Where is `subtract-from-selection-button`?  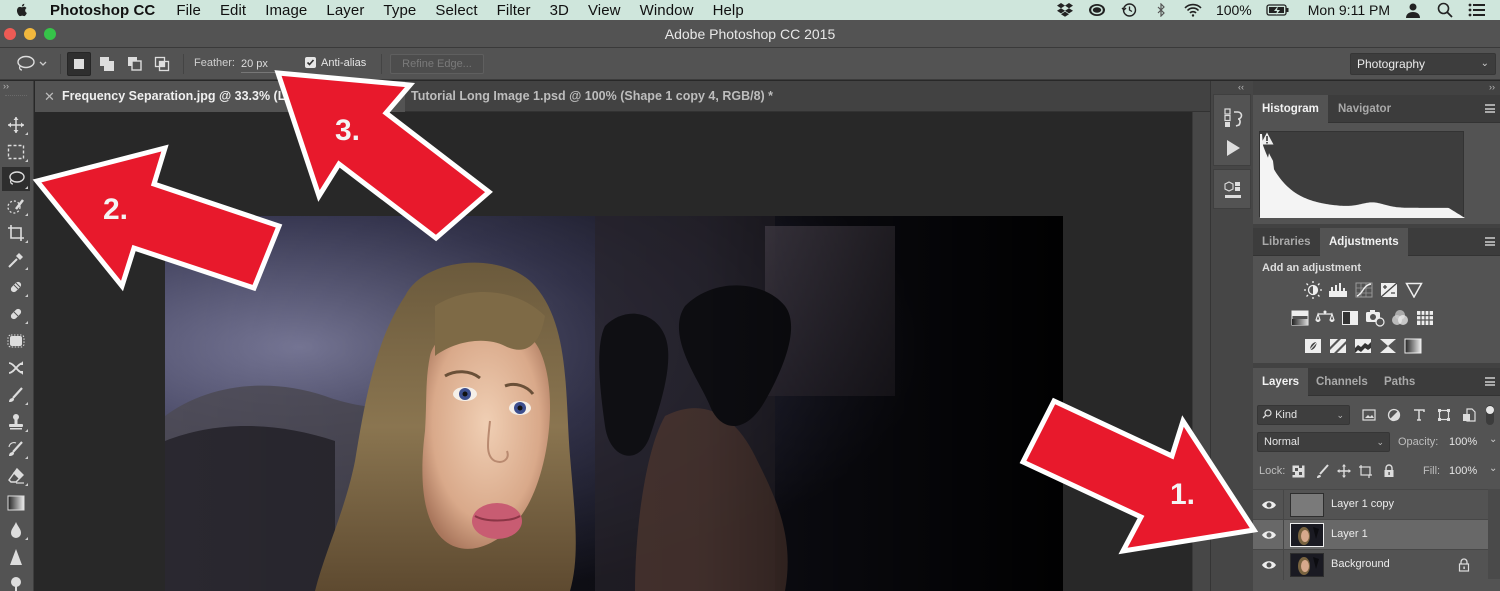
subtract-from-selection-button is located at coordinates (135, 64).